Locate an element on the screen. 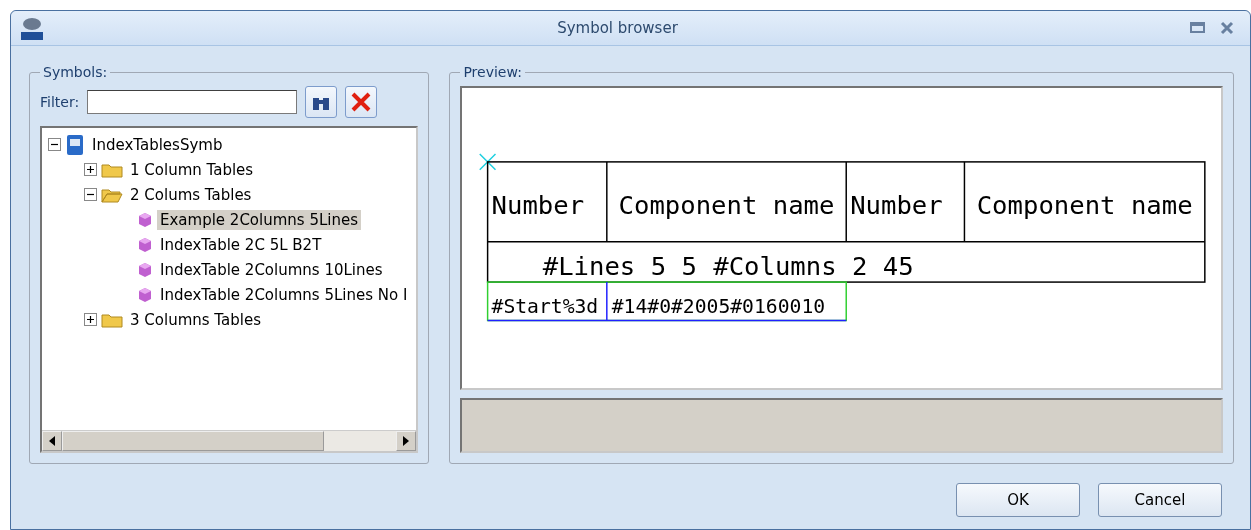 The width and height of the screenshot is (1251, 530). window-title: Symbol browser is located at coordinates (617, 28).